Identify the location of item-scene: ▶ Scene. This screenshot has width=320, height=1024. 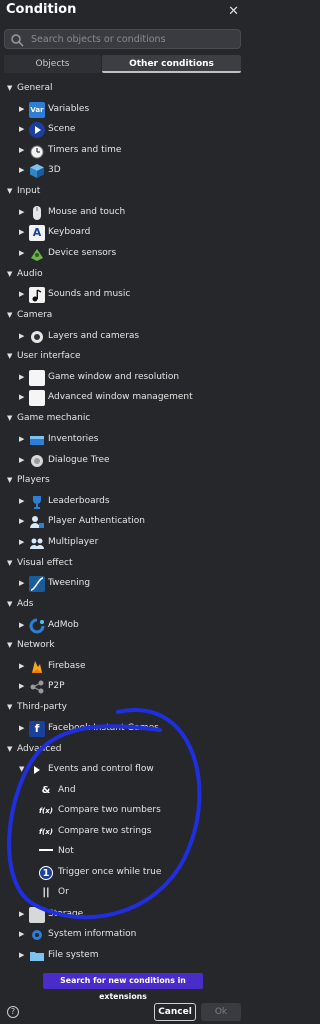
(123, 130).